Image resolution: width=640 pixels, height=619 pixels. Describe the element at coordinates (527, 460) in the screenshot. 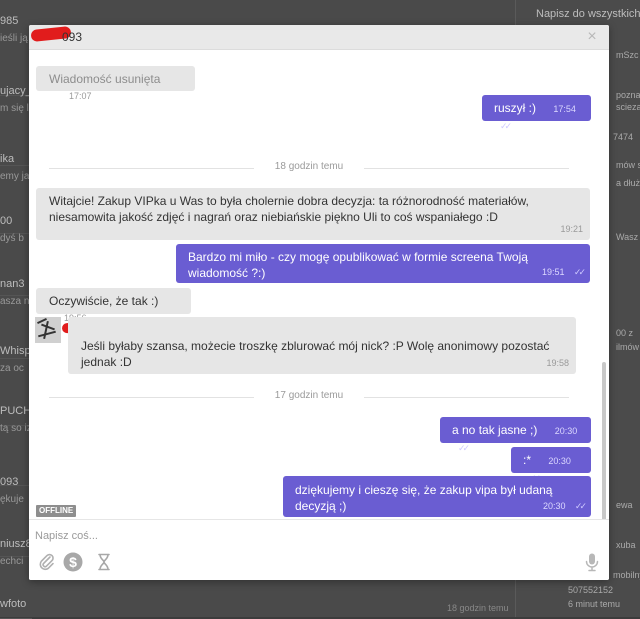

I see `message-text: :*` at that location.